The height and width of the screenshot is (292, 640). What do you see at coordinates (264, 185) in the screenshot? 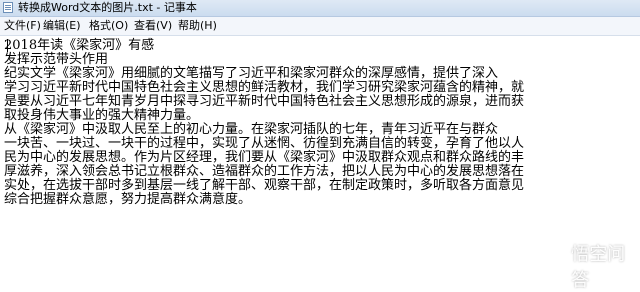
I see `document-line: 实处，在选拔干部时多到基层一线了解干部、观察干部，在制定政策时，多听取各方面意见` at bounding box center [264, 185].